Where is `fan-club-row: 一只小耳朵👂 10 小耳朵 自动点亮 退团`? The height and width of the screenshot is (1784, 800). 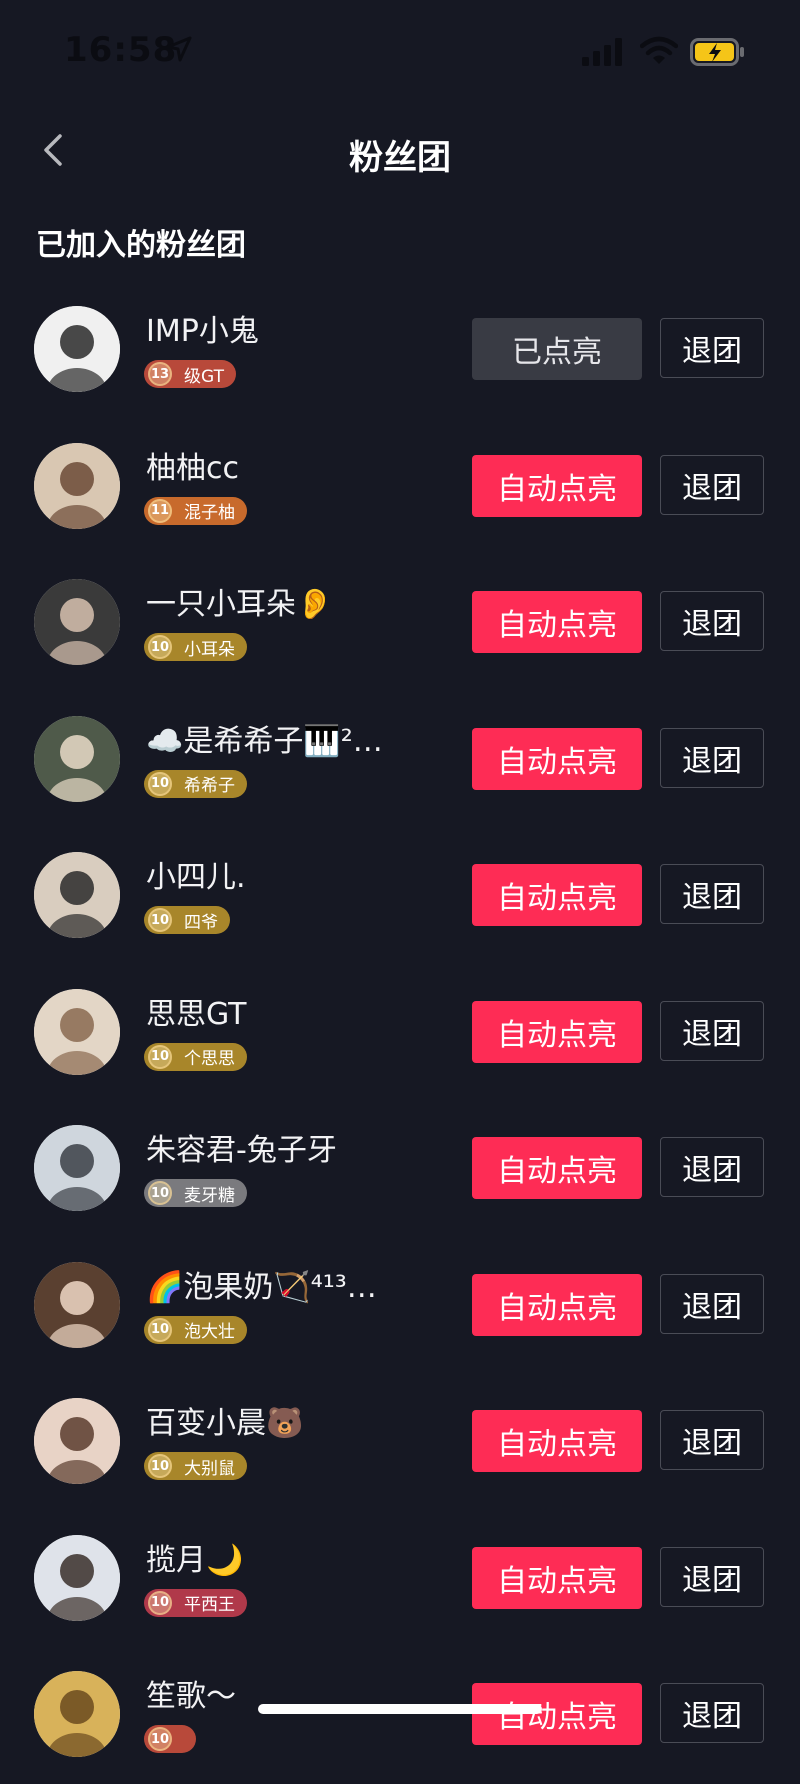 fan-club-row: 一只小耳朵👂 10 小耳朵 自动点亮 退团 is located at coordinates (400, 623).